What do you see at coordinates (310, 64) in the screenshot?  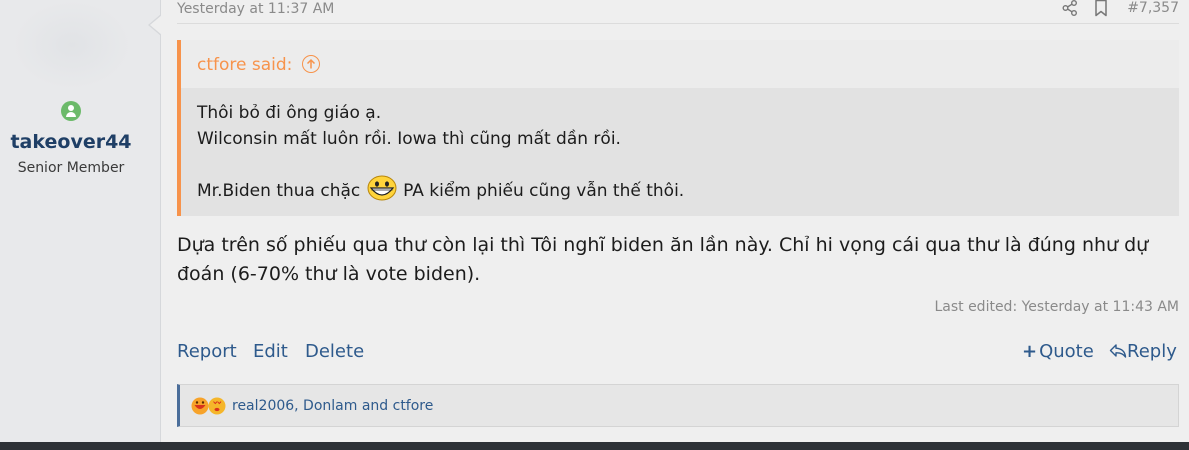 I see `go-to-quote-icon` at bounding box center [310, 64].